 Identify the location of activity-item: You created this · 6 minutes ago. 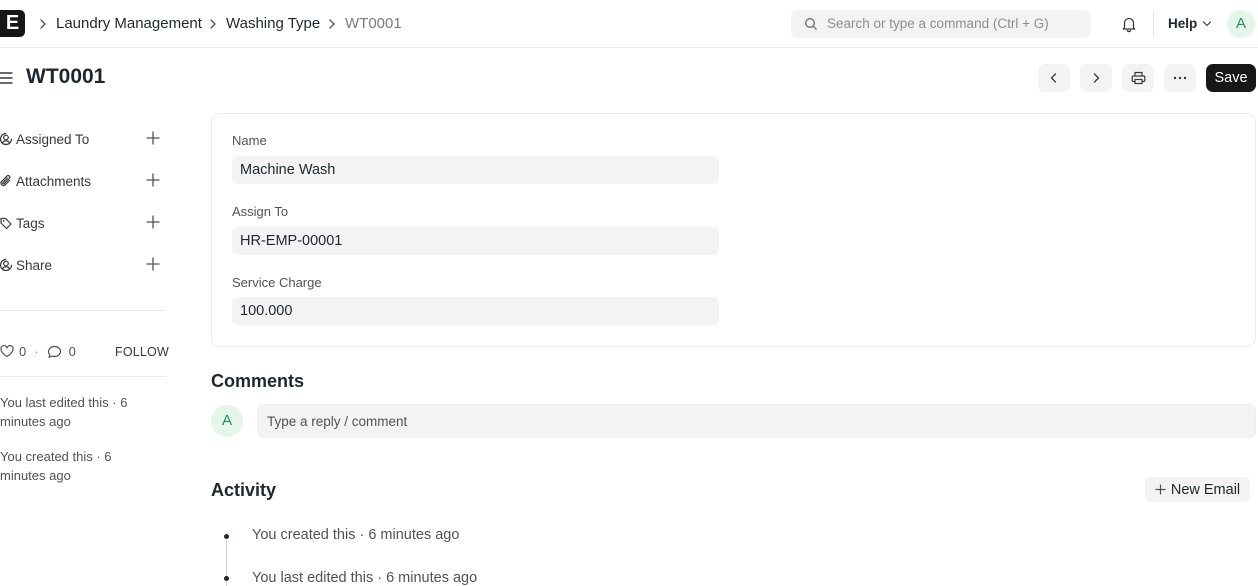
(356, 535).